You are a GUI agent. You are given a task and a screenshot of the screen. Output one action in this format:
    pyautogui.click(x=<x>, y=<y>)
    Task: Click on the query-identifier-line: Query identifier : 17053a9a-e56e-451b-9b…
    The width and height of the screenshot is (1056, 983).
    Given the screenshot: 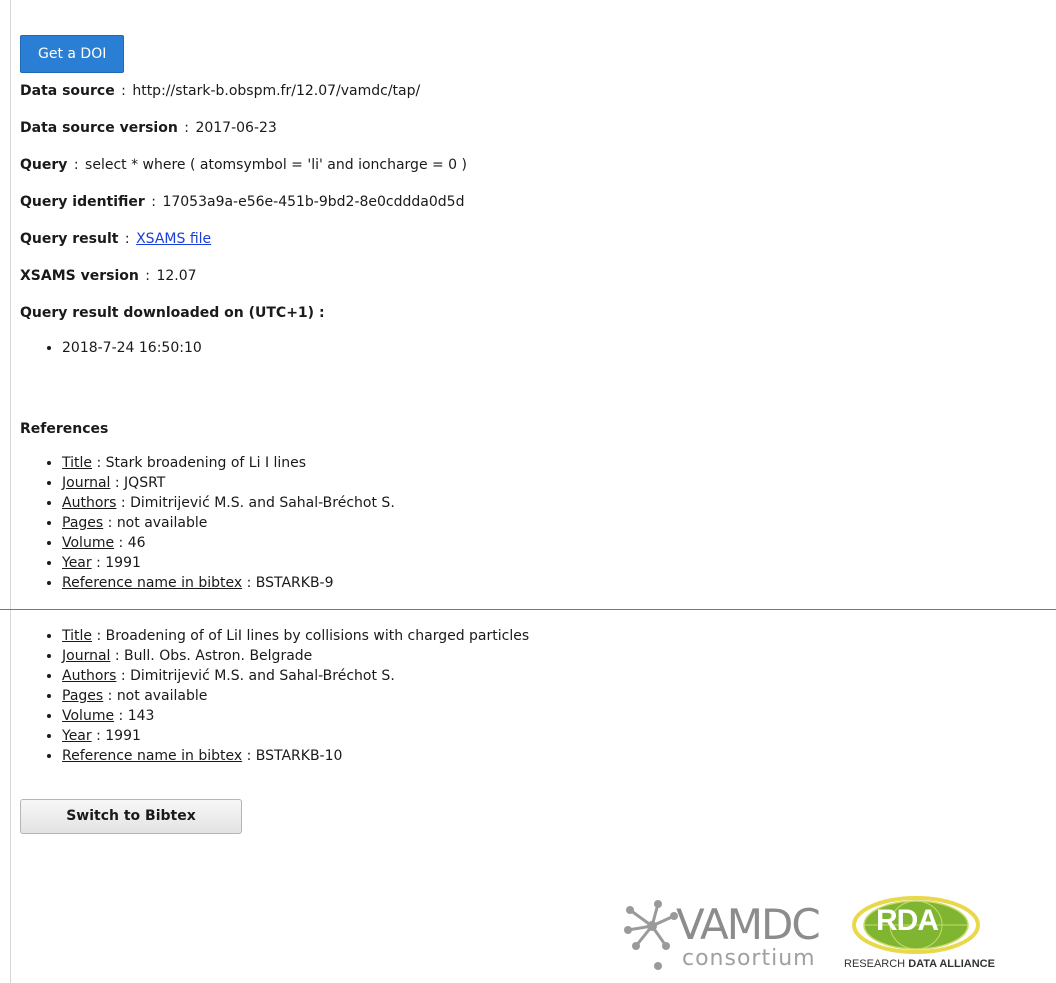 What is the action you would take?
    pyautogui.click(x=242, y=202)
    